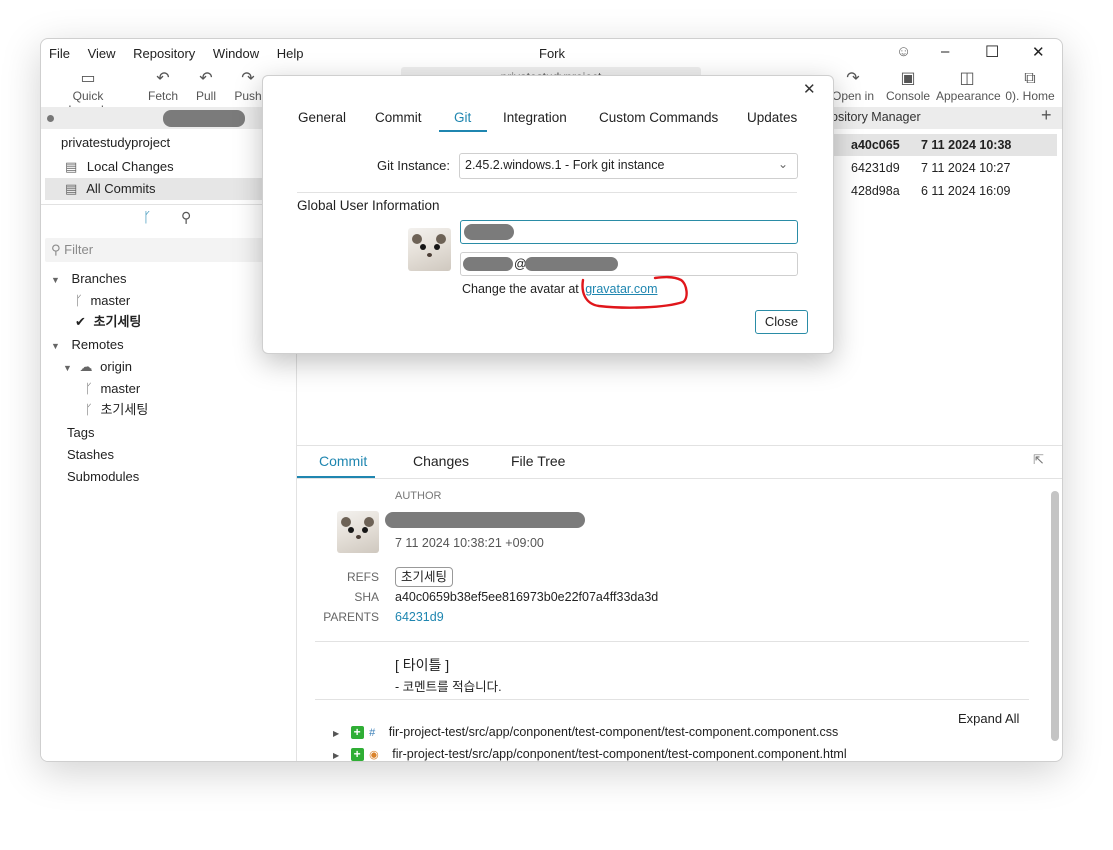 Image resolution: width=1113 pixels, height=850 pixels. What do you see at coordinates (164, 53) in the screenshot?
I see `menu-repository: Repository` at bounding box center [164, 53].